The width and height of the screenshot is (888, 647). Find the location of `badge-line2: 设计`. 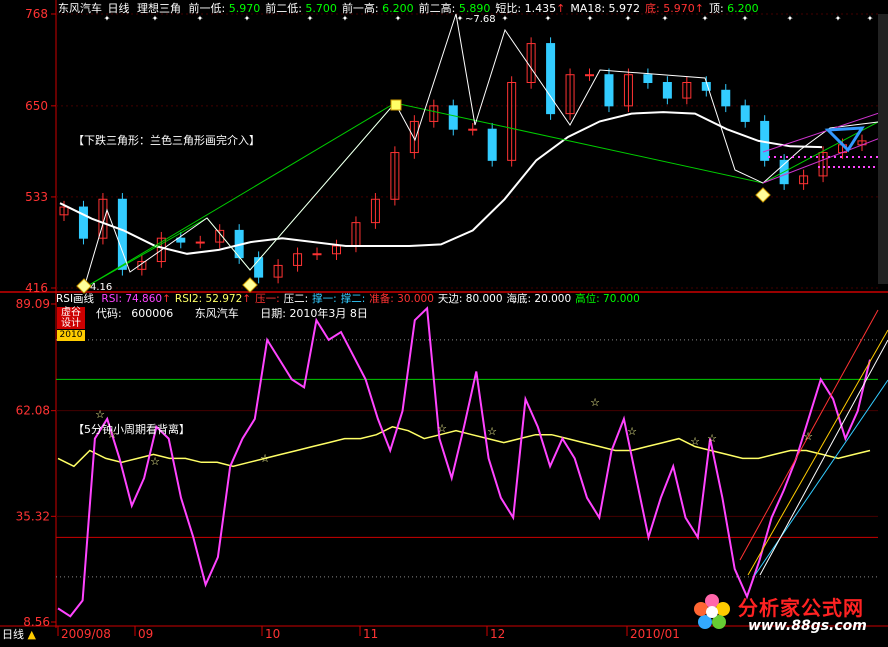

badge-line2: 设计 is located at coordinates (71, 323).